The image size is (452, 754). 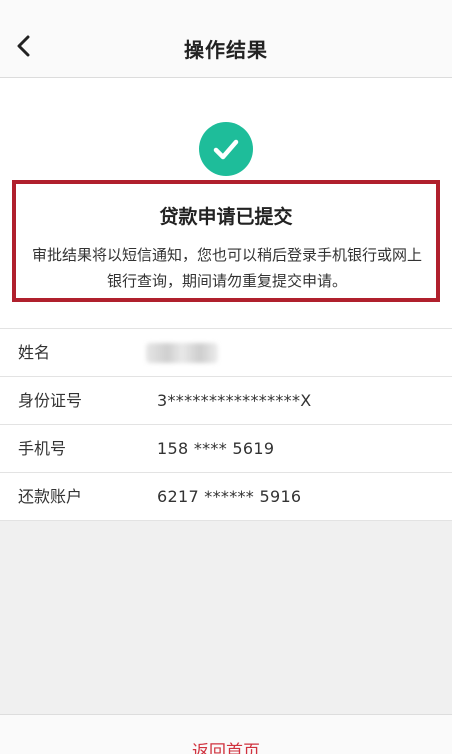 What do you see at coordinates (42, 448) in the screenshot?
I see `phone-label: 手机号` at bounding box center [42, 448].